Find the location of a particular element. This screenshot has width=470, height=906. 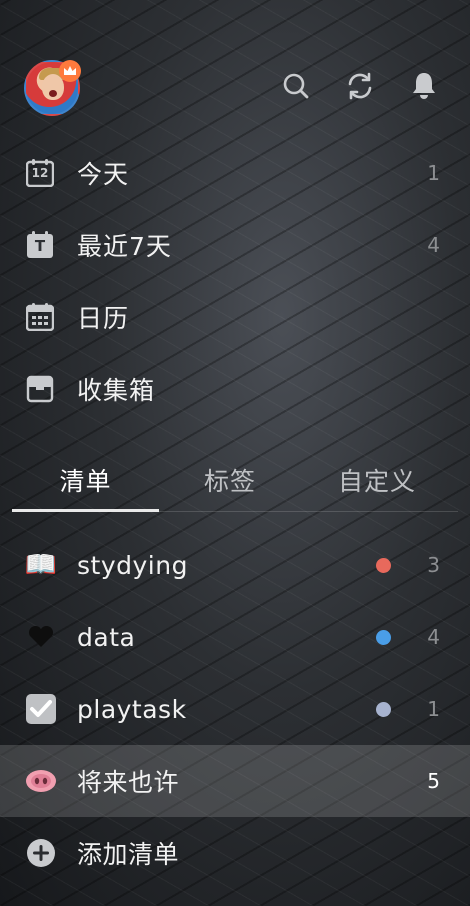

list-label-someday: 将来也许 is located at coordinates (128, 782).